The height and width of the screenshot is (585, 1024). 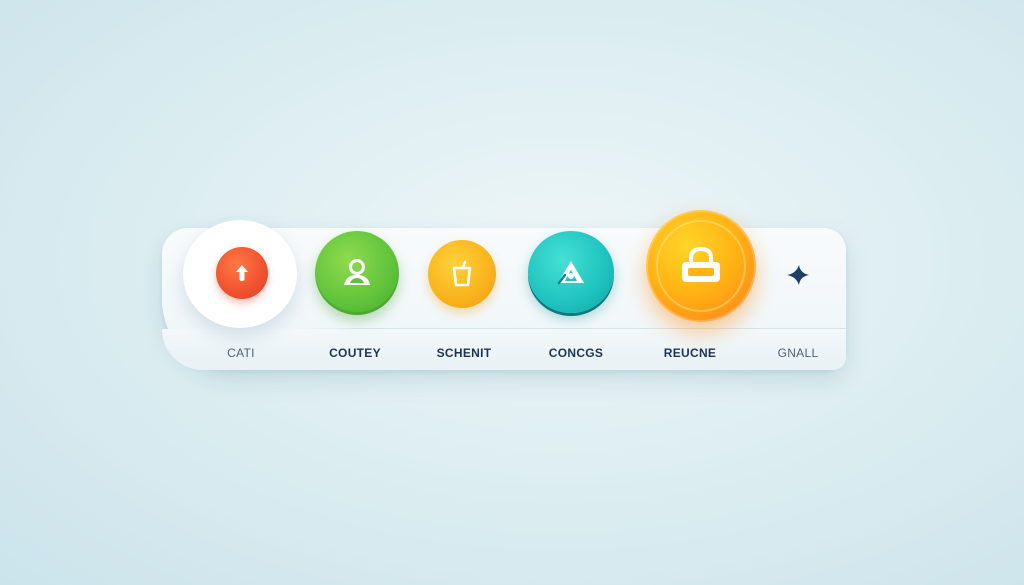 I want to click on user-icon, so click(x=357, y=273).